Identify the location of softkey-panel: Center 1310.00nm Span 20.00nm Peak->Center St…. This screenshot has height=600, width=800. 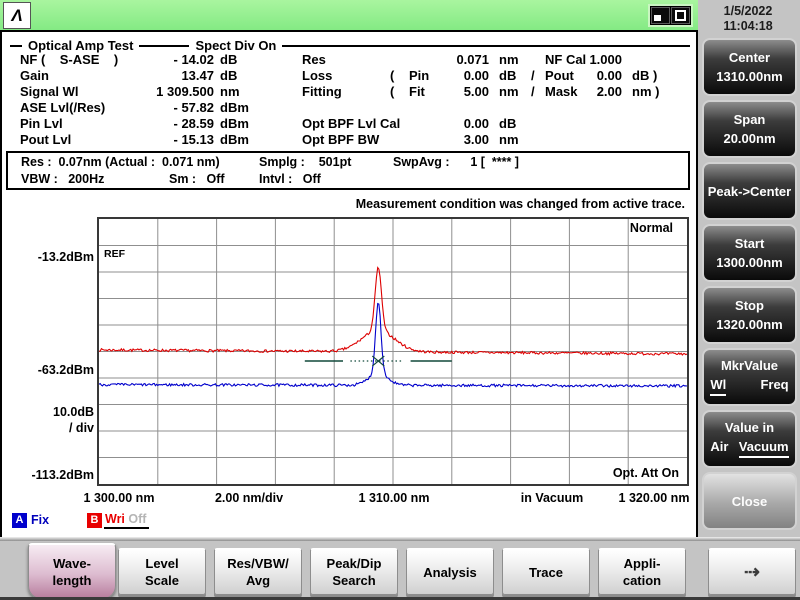
(750, 300).